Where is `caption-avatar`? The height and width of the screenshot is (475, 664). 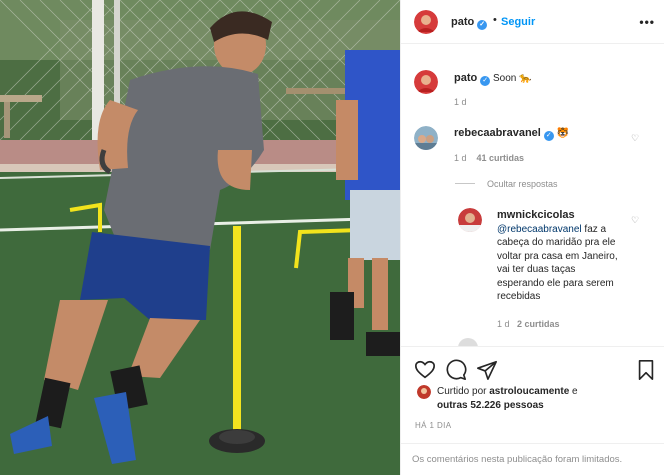
caption-avatar is located at coordinates (426, 82).